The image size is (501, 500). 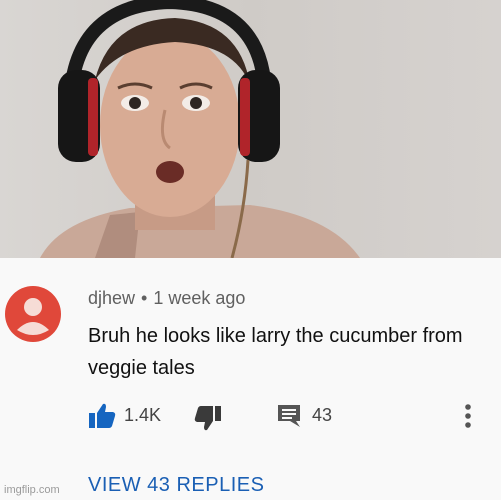 I want to click on comment-actions: 1.4K 43, so click(x=288, y=417).